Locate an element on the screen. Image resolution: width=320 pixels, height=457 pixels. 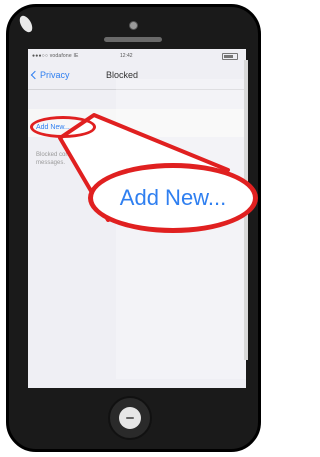
phone-gloss is located at coordinates (26, 24).